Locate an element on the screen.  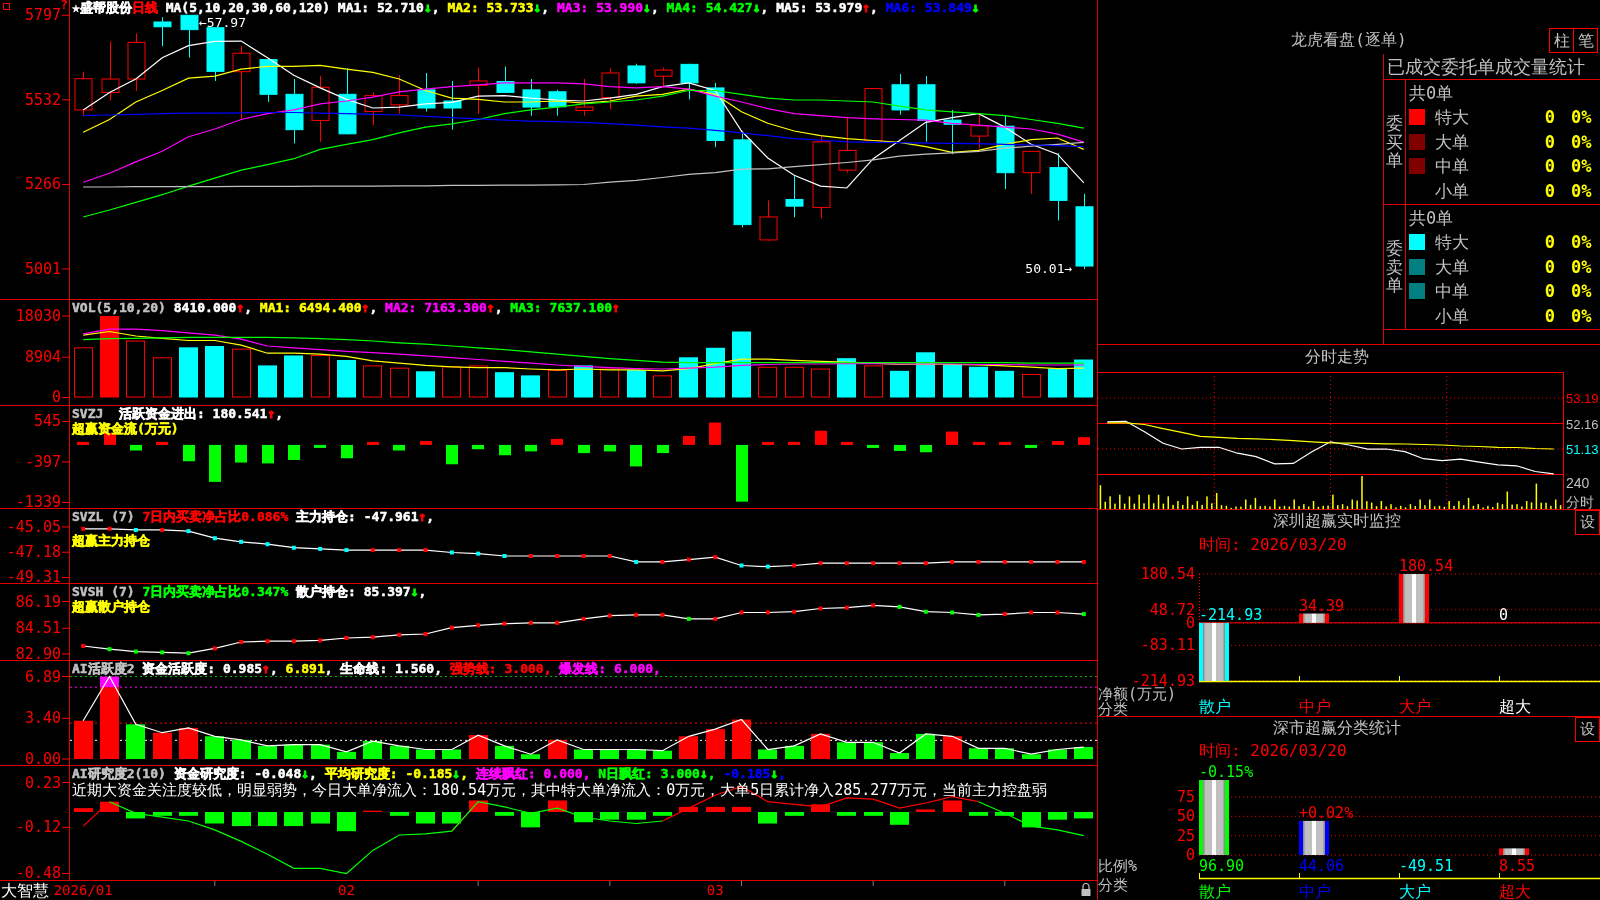
date-label: 02 is located at coordinates (346, 890).